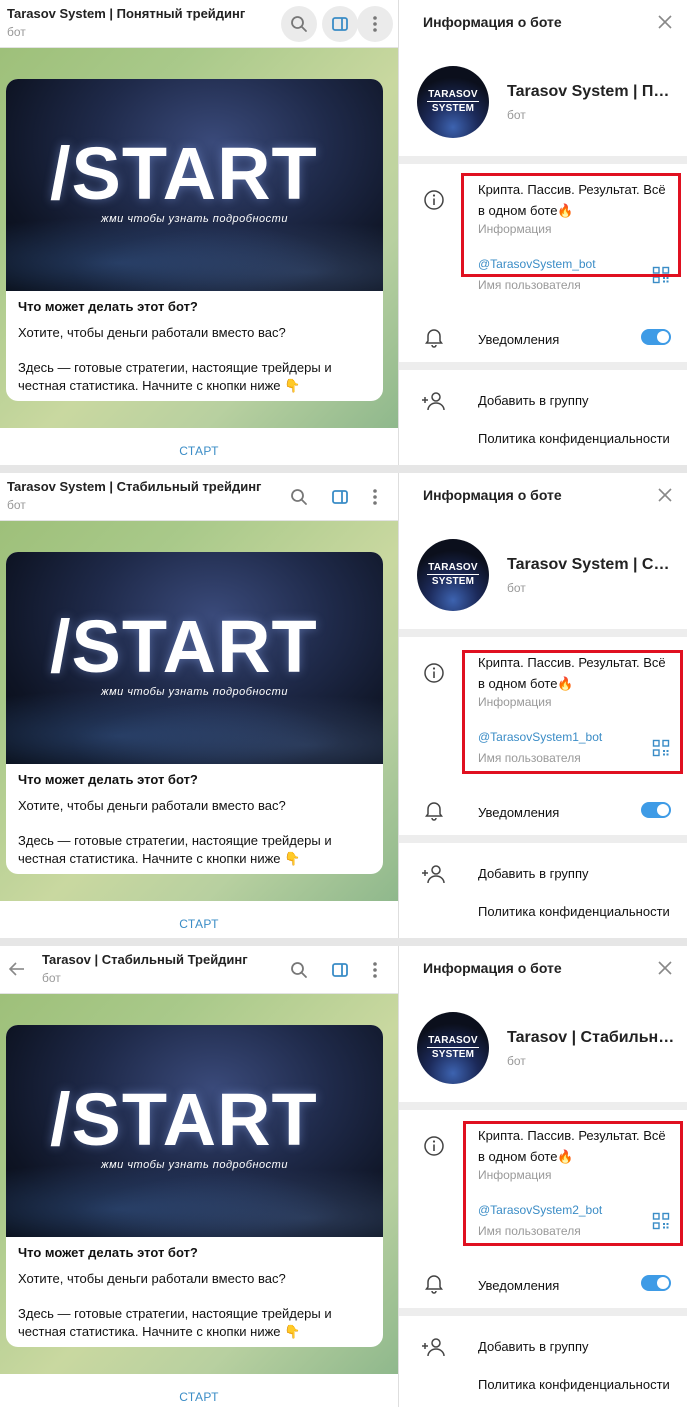 The width and height of the screenshot is (687, 1407). What do you see at coordinates (592, 564) in the screenshot?
I see `bot-name: Tarasov System | Стабильный трейдинг` at bounding box center [592, 564].